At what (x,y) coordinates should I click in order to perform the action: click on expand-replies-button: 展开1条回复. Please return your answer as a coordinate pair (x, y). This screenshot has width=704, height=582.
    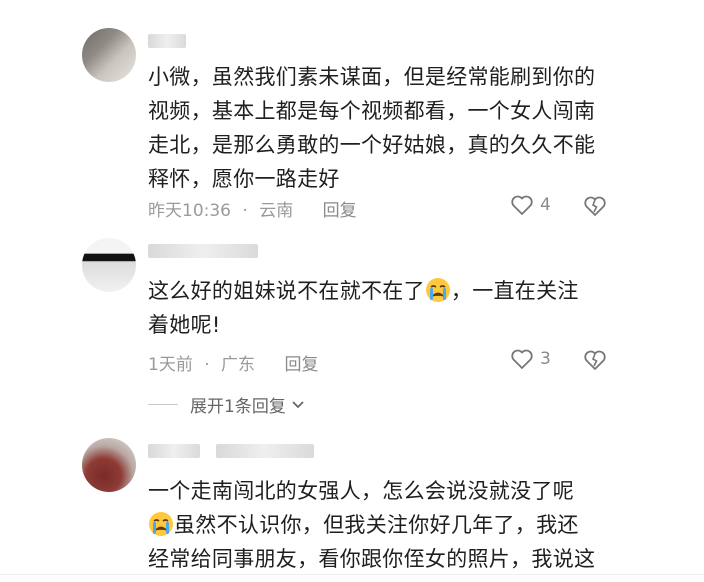
    Looking at the image, I should click on (227, 404).